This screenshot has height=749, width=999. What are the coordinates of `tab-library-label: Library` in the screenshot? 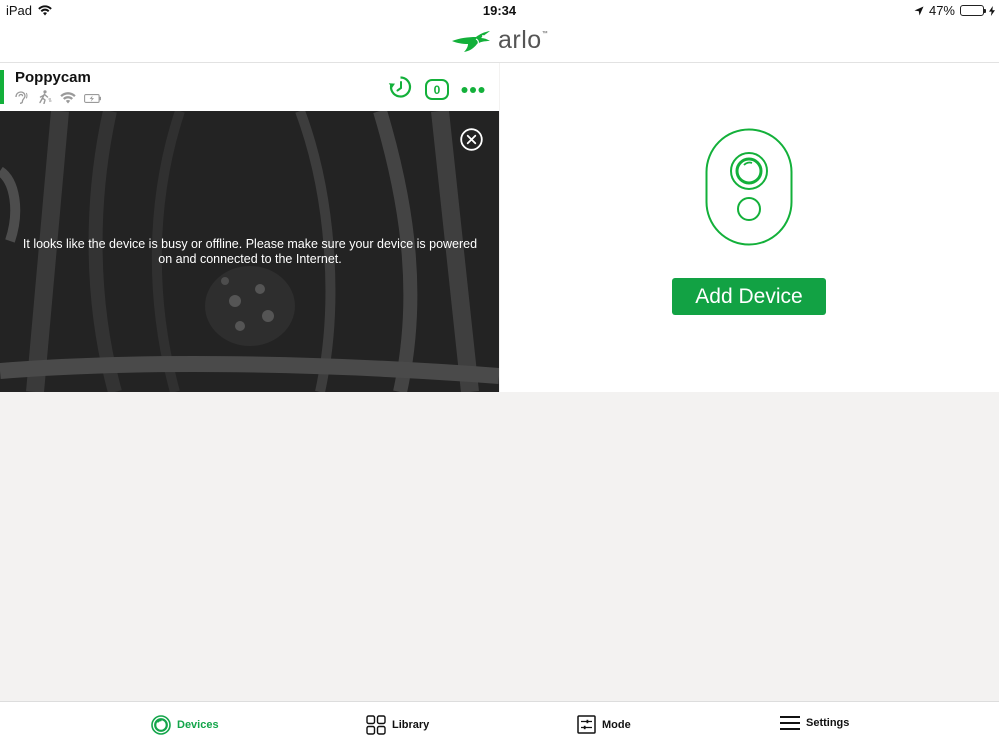 It's located at (411, 725).